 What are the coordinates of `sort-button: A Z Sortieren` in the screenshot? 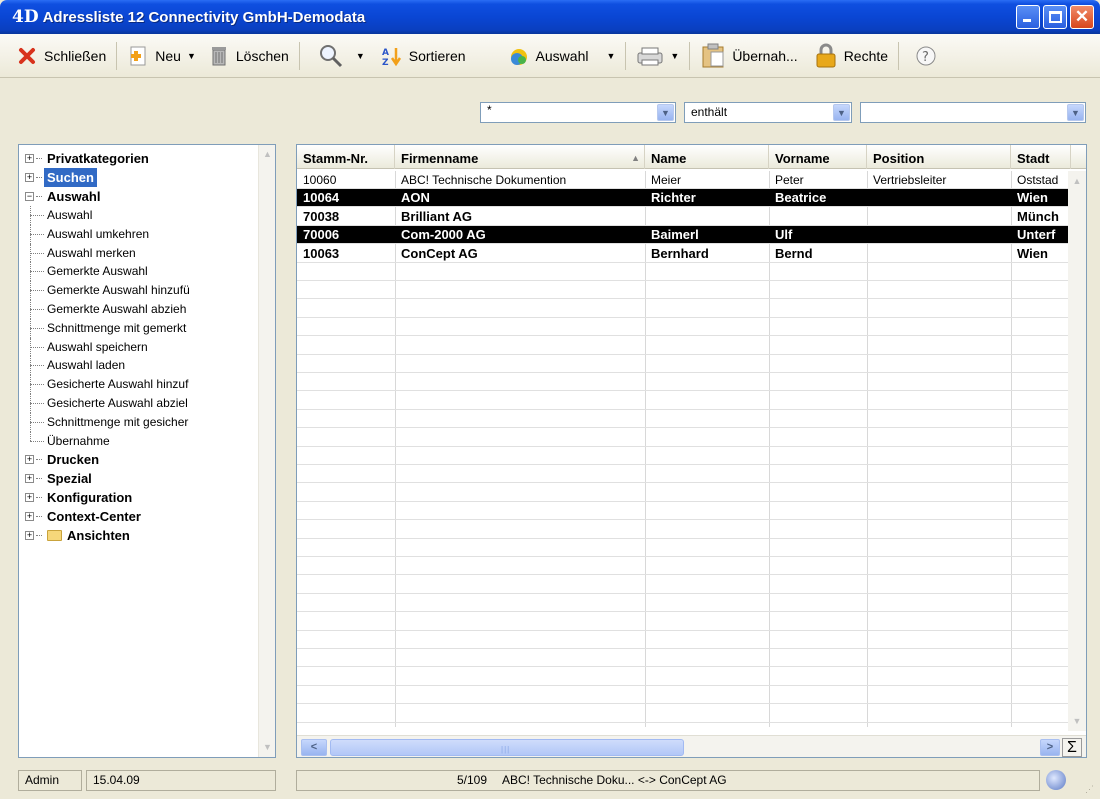 It's located at (423, 56).